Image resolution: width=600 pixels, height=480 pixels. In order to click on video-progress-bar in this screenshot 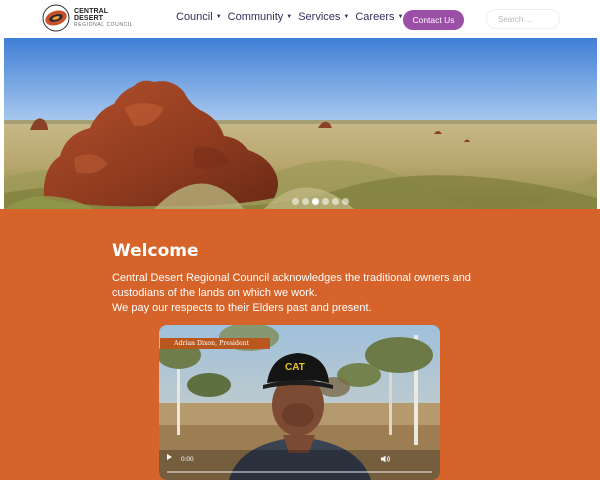, I will do `click(299, 472)`.